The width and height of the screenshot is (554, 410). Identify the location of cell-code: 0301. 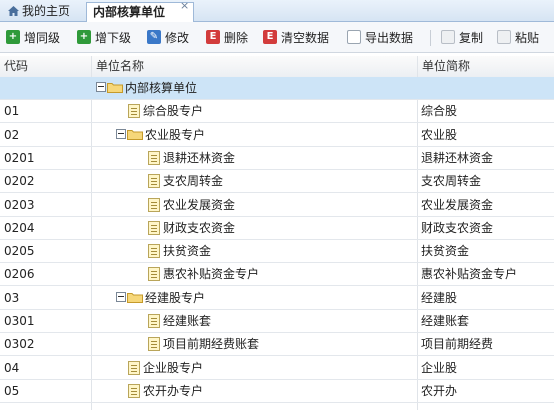
(19, 321).